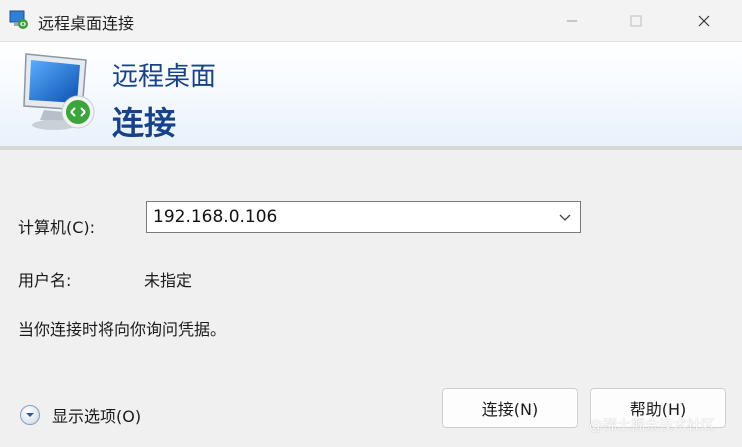 The width and height of the screenshot is (742, 447). I want to click on connect-button: 连接(N), so click(510, 408).